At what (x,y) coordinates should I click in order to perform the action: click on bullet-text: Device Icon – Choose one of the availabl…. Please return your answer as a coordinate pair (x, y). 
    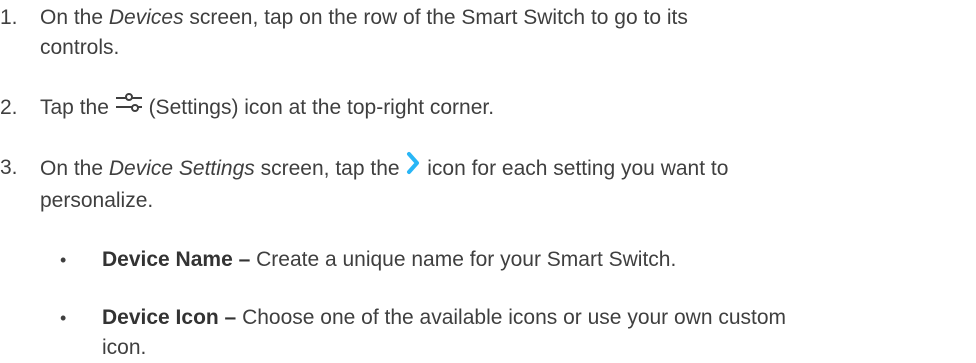
    Looking at the image, I should click on (539, 333).